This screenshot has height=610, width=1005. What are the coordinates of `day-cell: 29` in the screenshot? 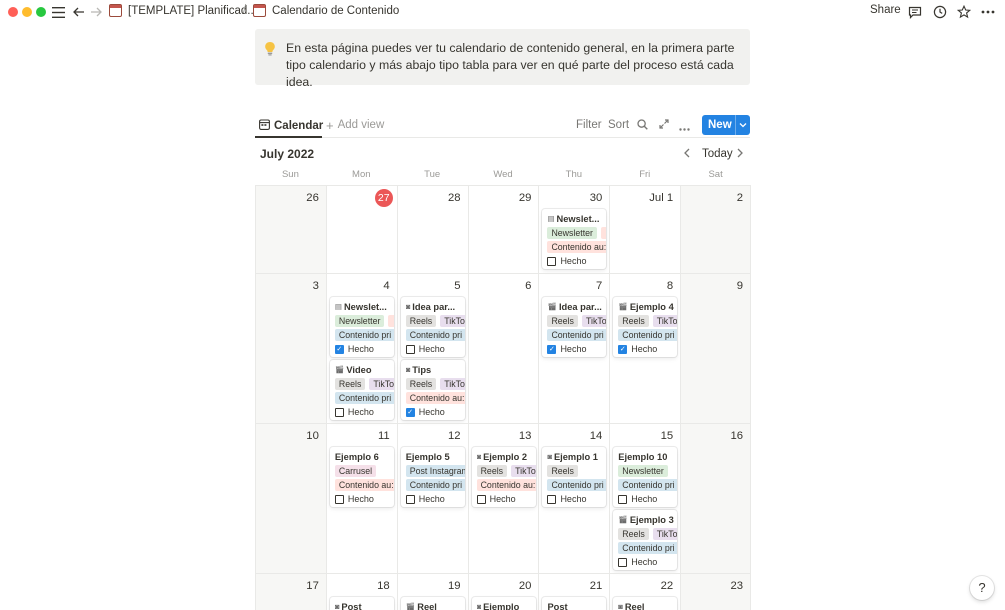 It's located at (503, 229).